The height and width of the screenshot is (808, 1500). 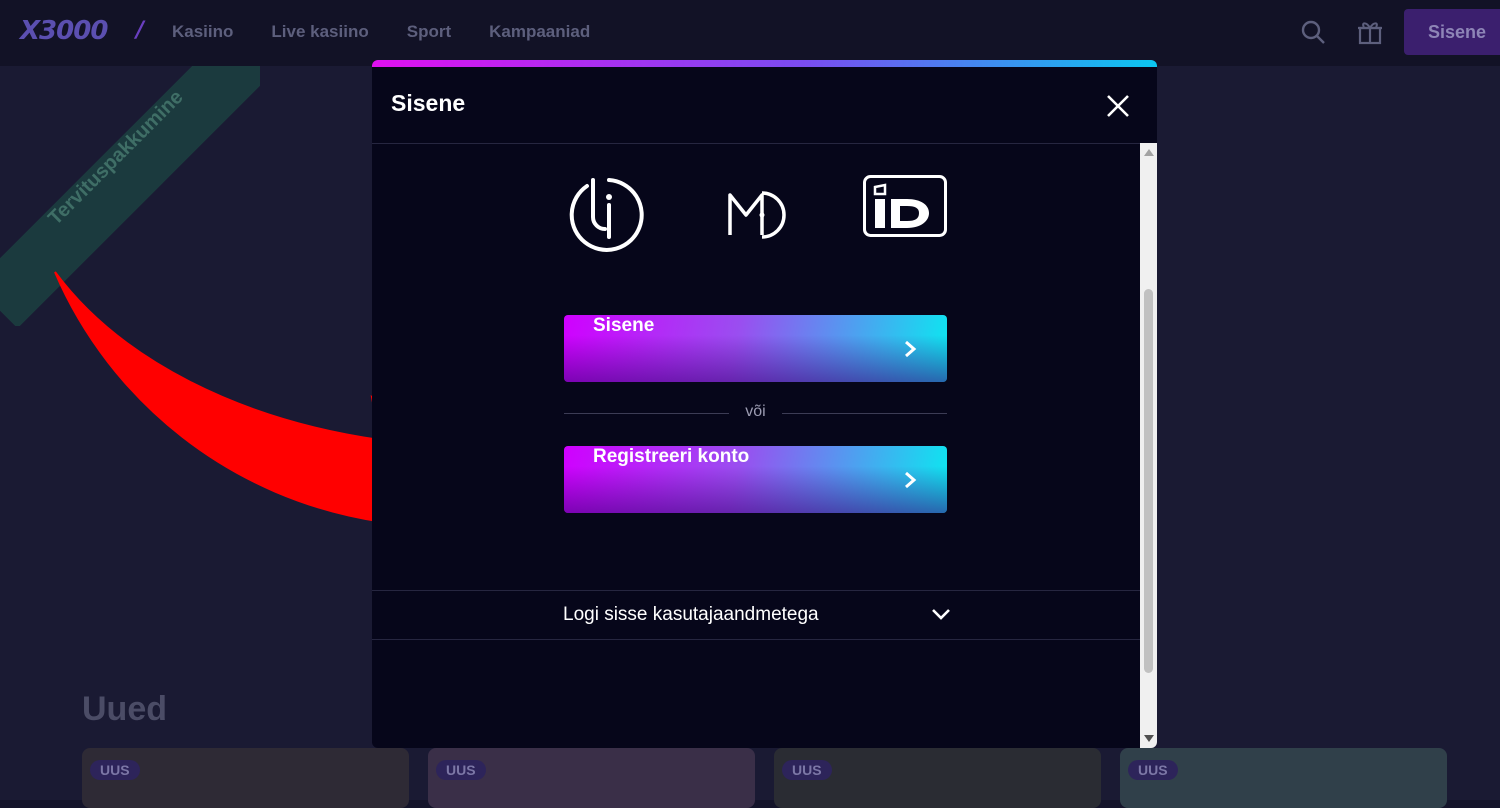 I want to click on register-account-button: Registreeri konto, so click(x=755, y=479).